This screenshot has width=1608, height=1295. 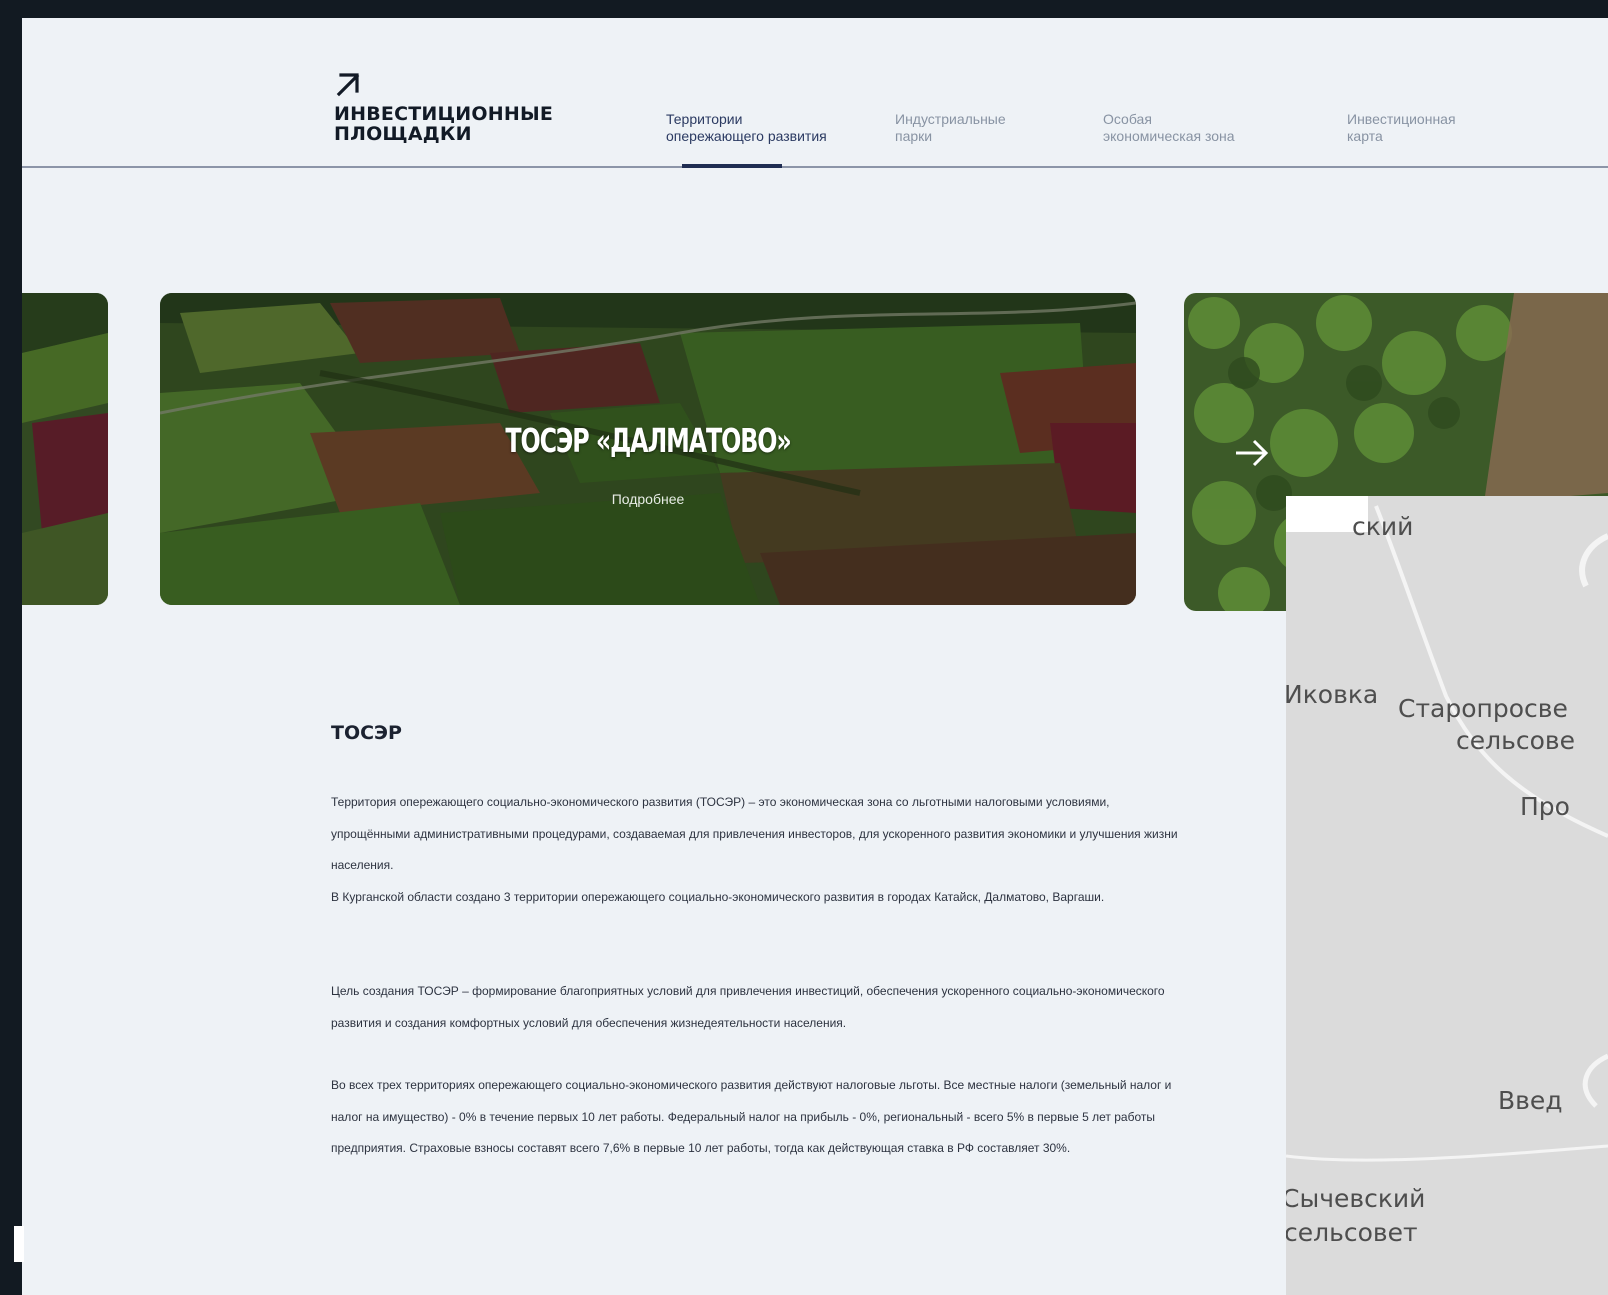 What do you see at coordinates (732, 166) in the screenshot?
I see `active-tab-indicator` at bounding box center [732, 166].